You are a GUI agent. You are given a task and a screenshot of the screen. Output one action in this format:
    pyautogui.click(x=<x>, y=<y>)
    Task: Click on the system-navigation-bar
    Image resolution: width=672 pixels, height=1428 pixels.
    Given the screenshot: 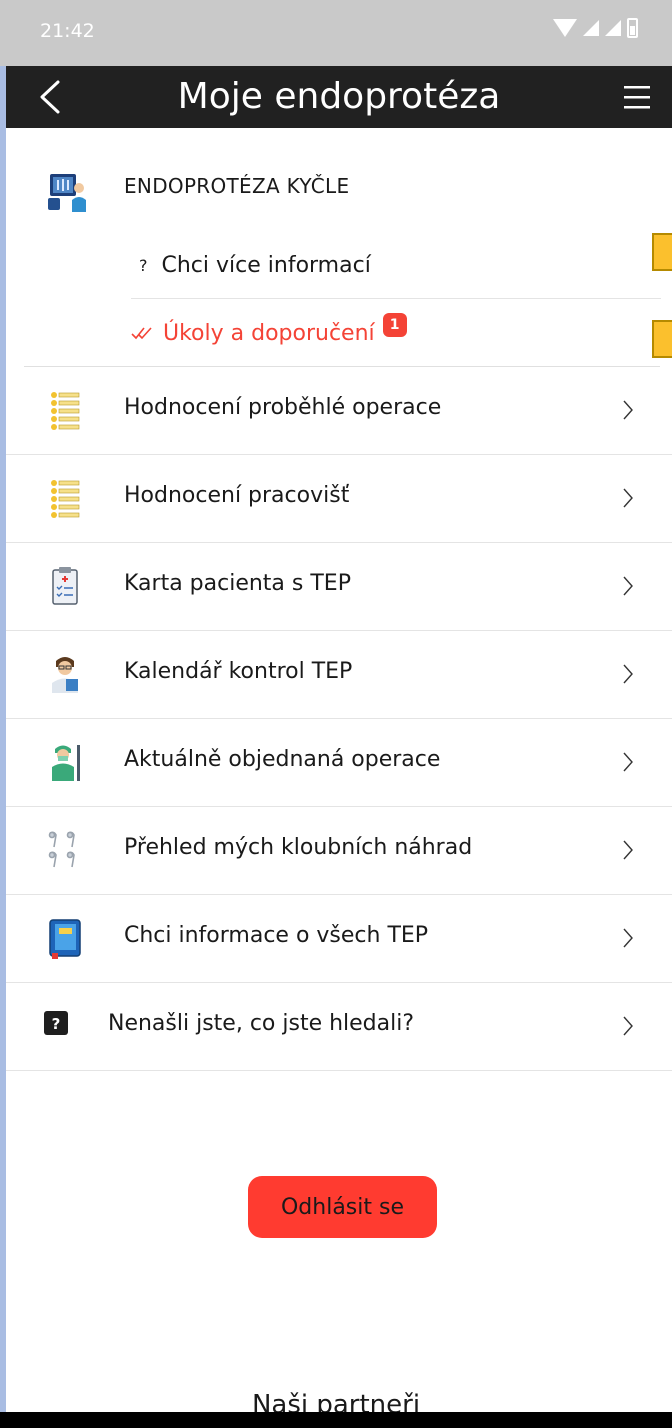 What is the action you would take?
    pyautogui.click(x=336, y=1420)
    